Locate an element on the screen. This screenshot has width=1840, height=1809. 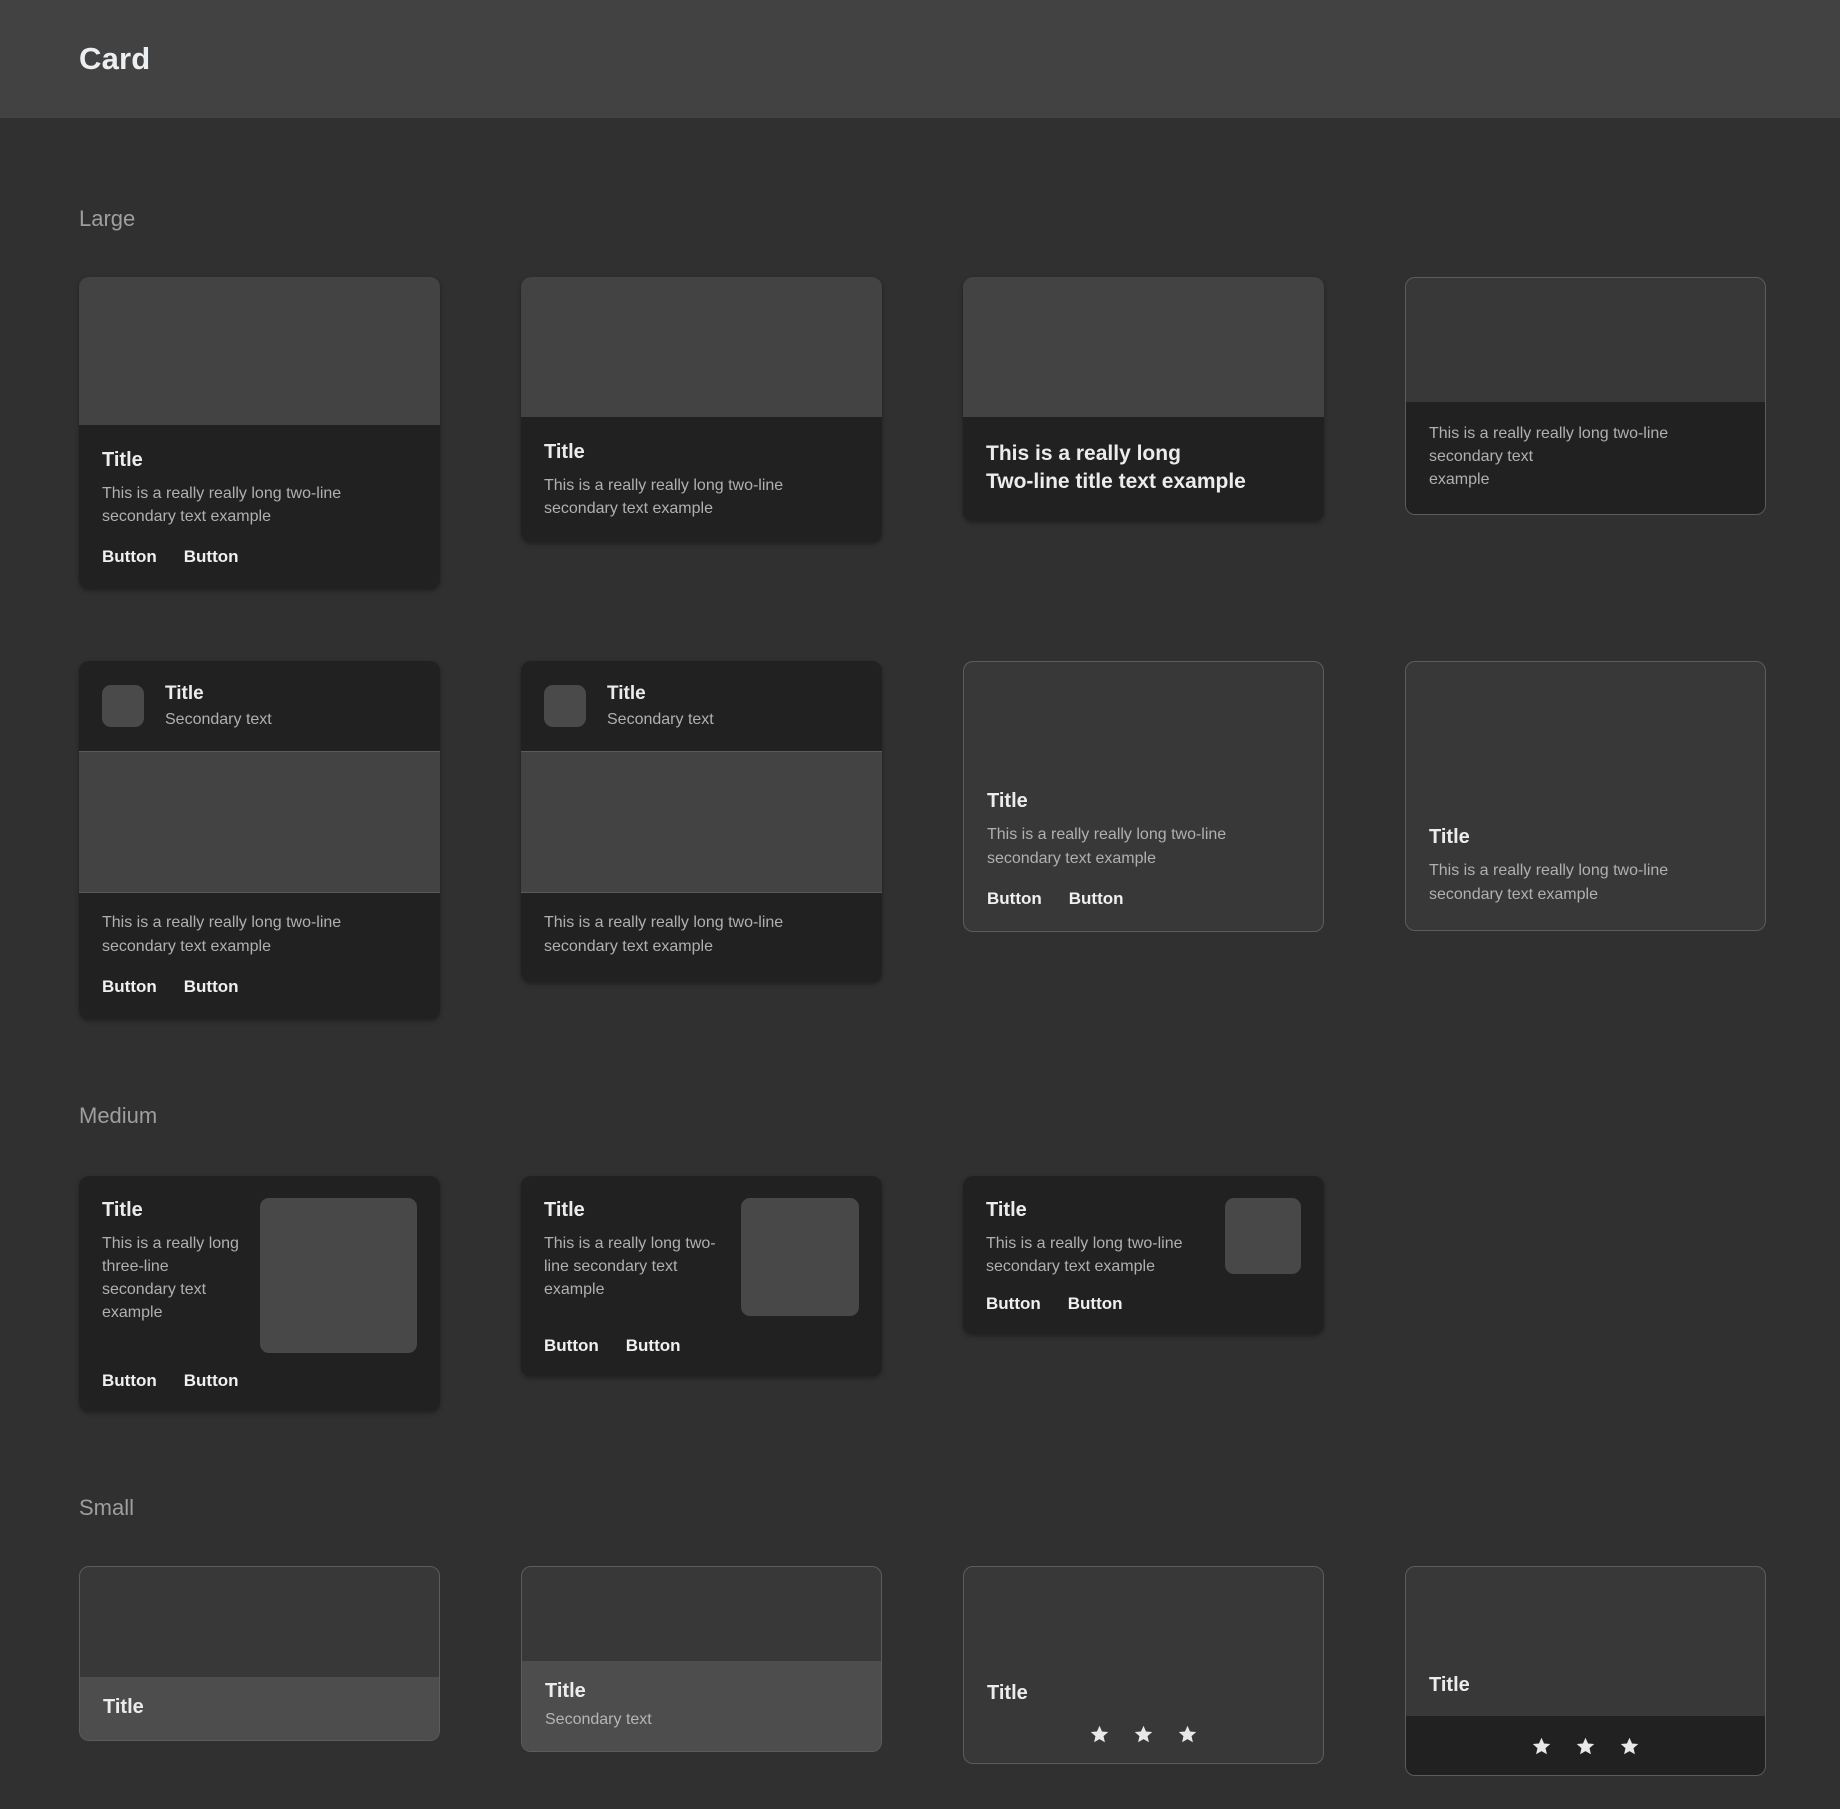
small-card-2-column: Title Secondary text is located at coordinates (701, 1659).